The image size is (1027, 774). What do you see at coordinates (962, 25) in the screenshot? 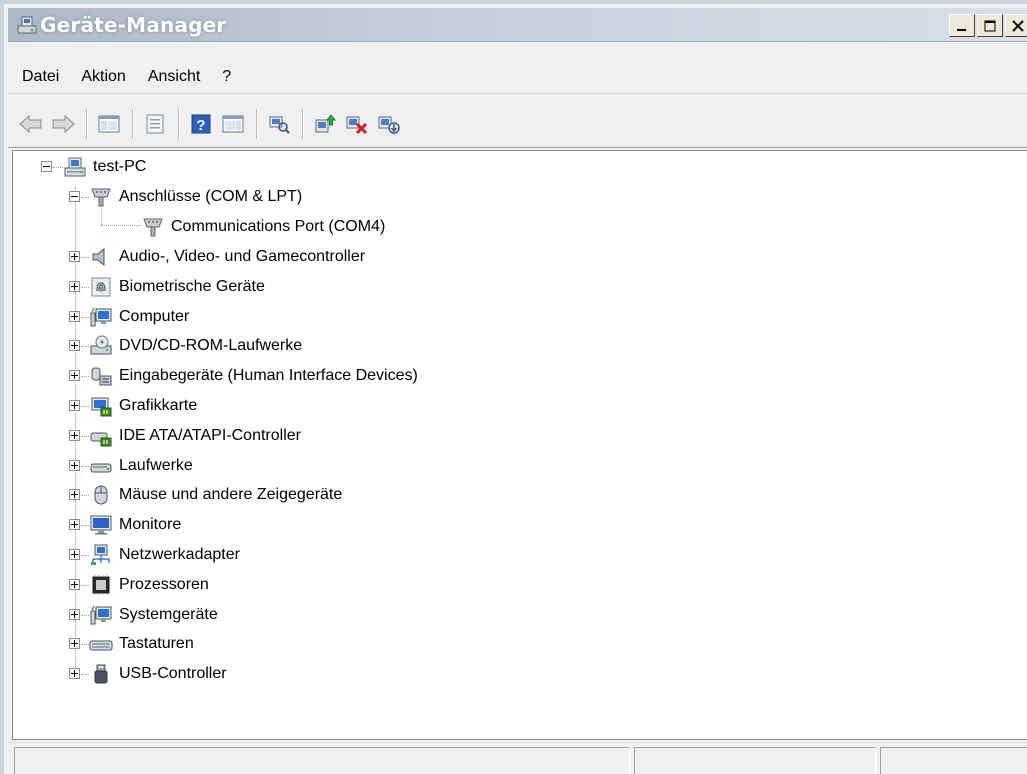
I see `minimize-button` at bounding box center [962, 25].